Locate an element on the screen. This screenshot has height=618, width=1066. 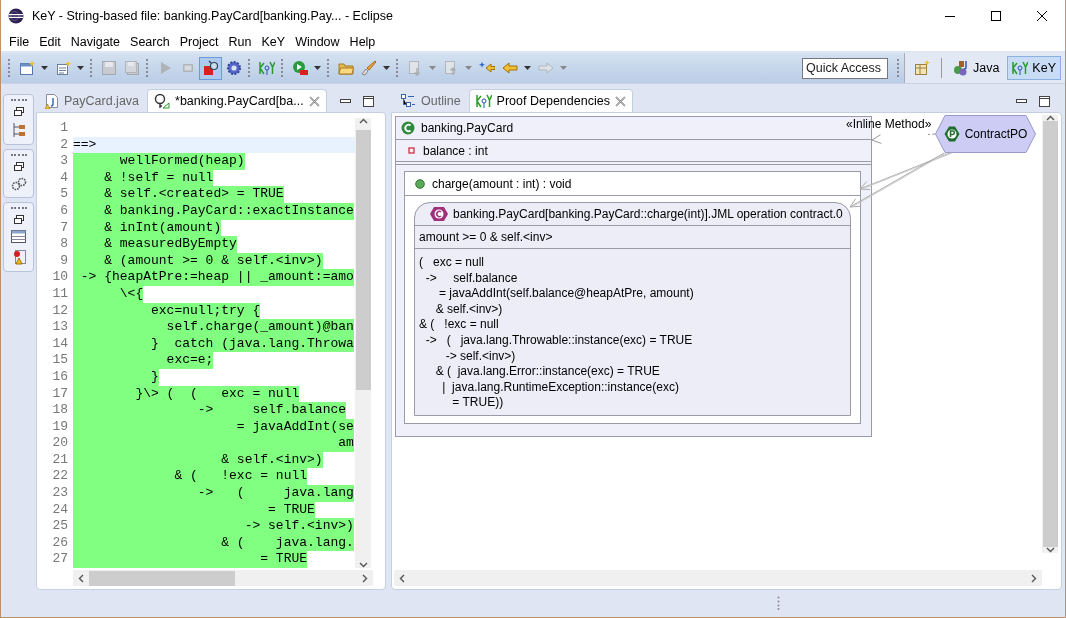
postcondition-line: = TRUE)) is located at coordinates (478, 403).